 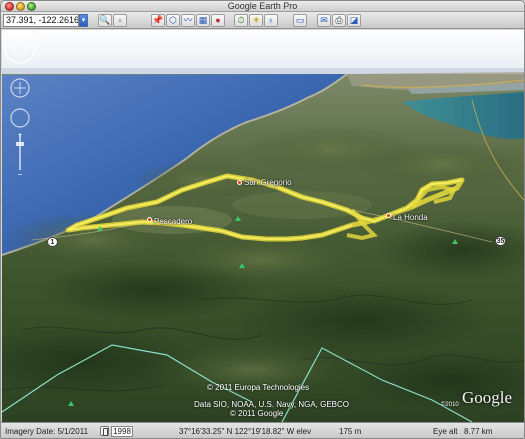 What do you see at coordinates (173, 20) in the screenshot?
I see `polygon-icon: ⬡` at bounding box center [173, 20].